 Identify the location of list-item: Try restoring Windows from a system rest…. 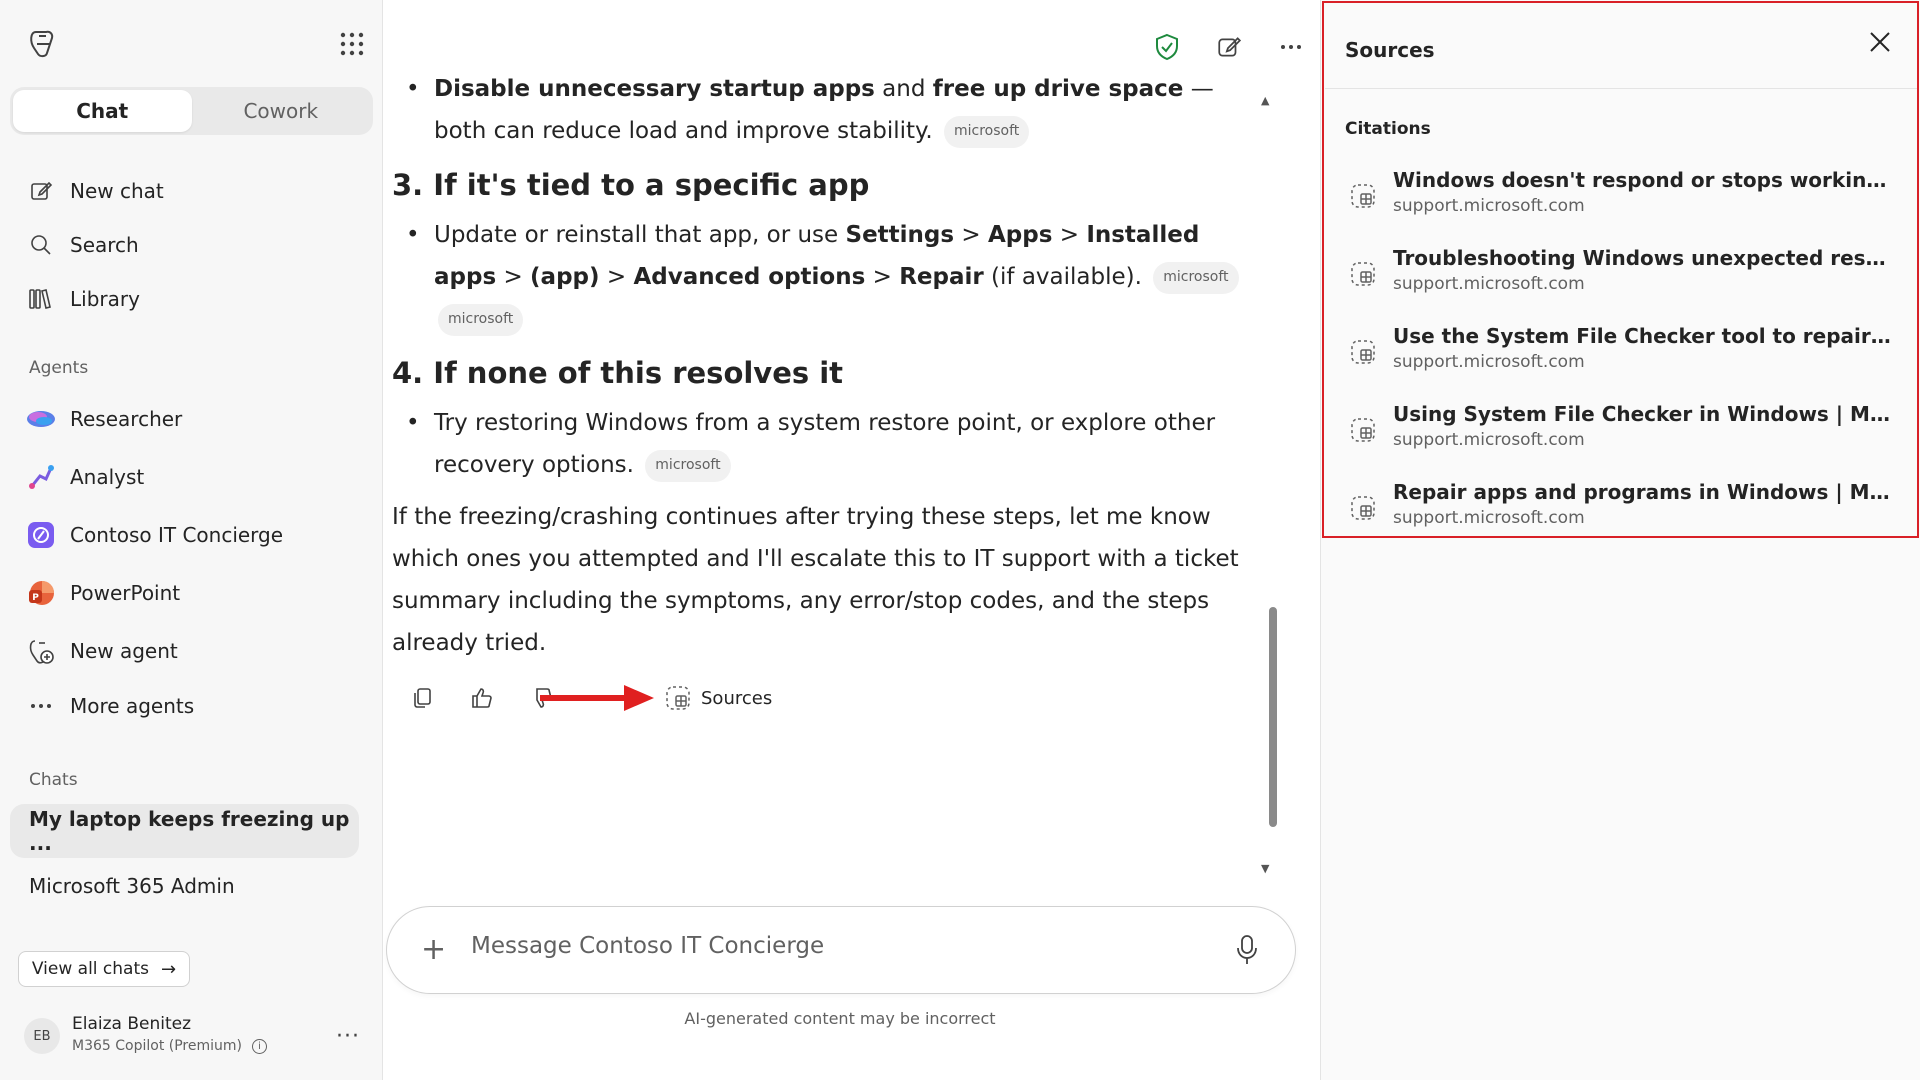
(827, 444).